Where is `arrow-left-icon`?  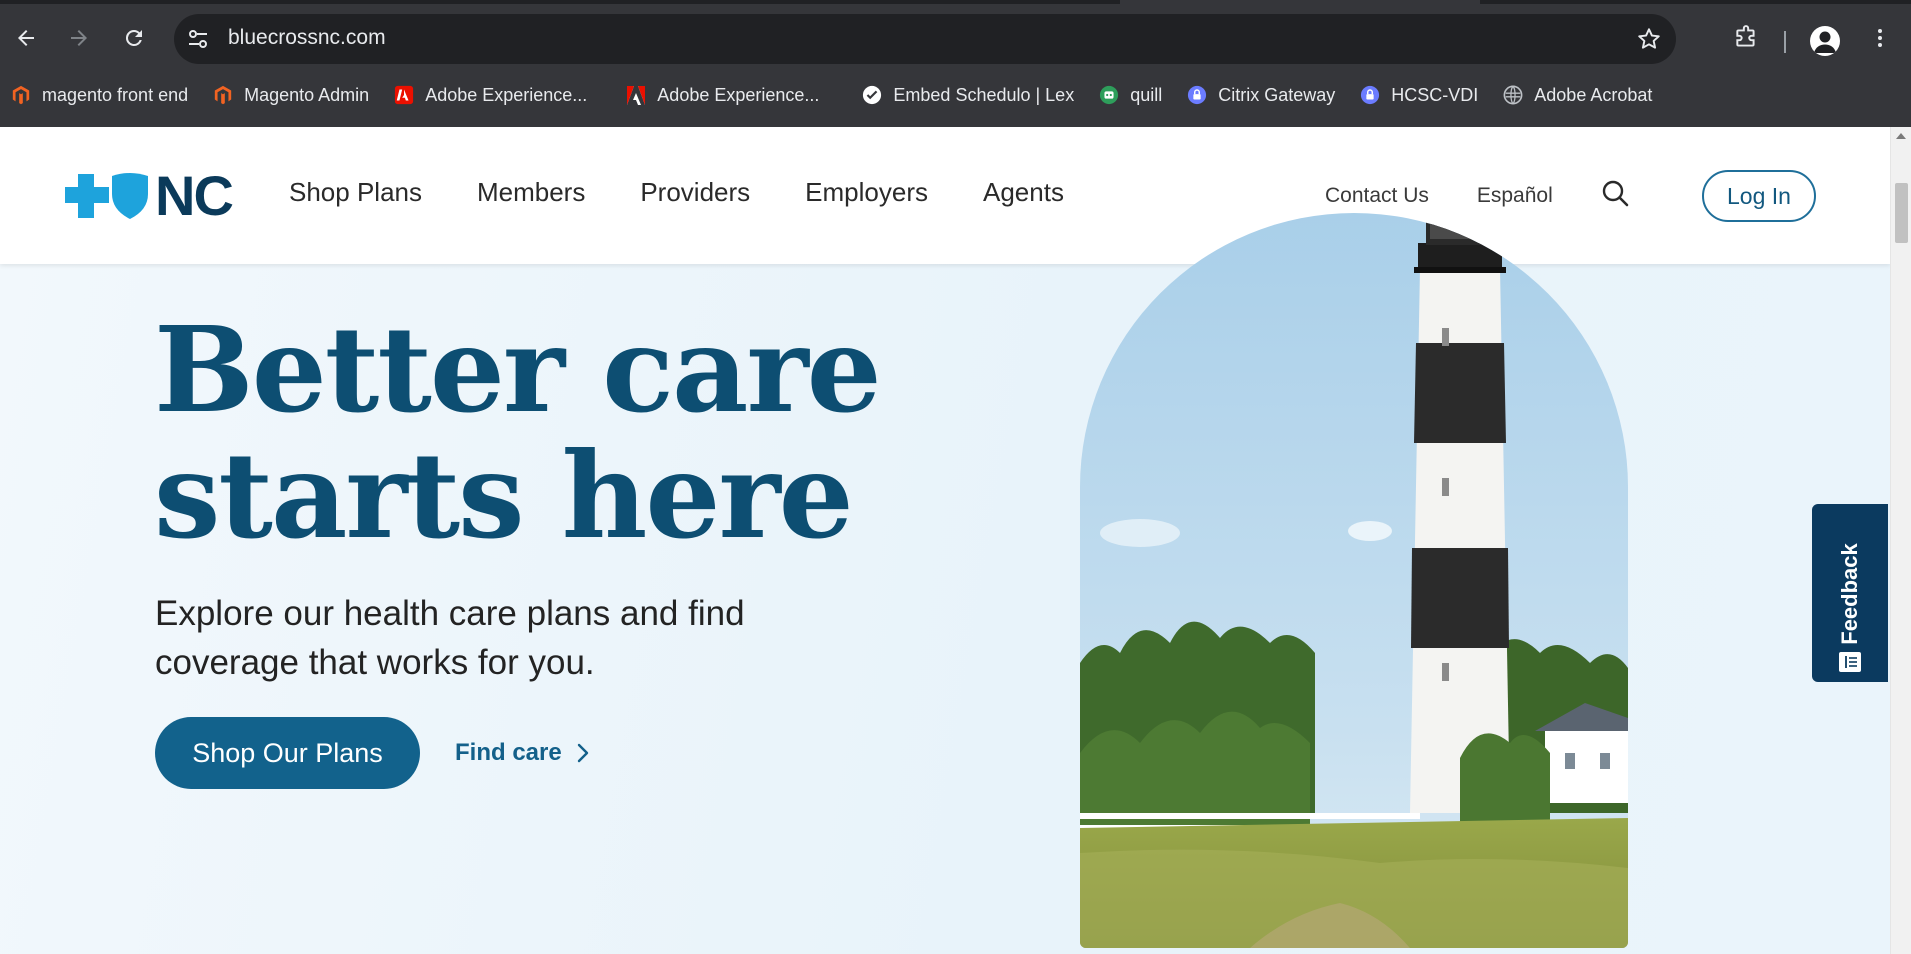
arrow-left-icon is located at coordinates (26, 38).